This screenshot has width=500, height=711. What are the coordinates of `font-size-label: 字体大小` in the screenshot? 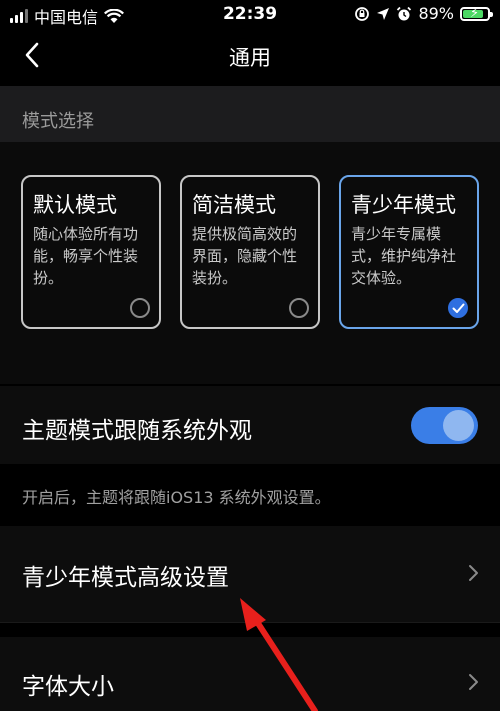 It's located at (68, 687).